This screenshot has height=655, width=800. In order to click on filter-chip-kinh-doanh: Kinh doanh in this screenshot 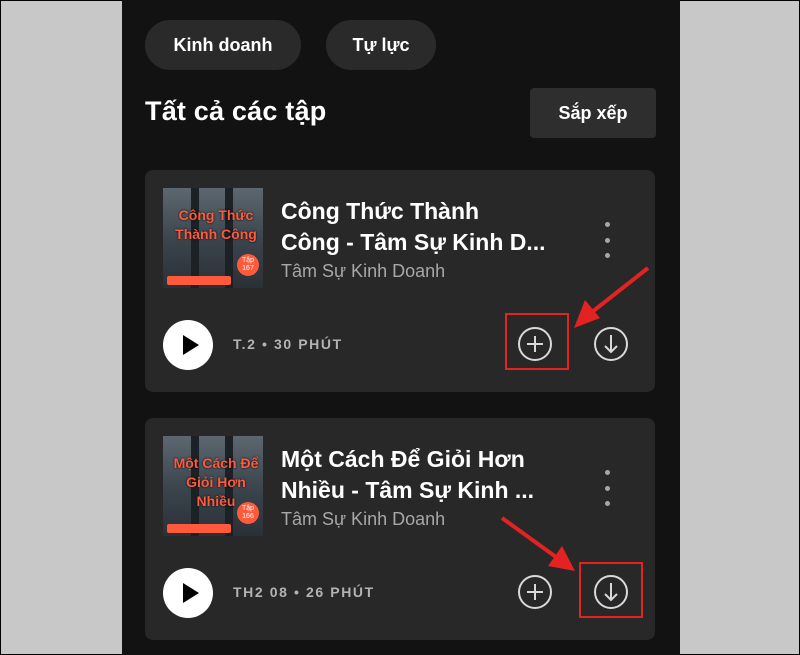, I will do `click(223, 45)`.